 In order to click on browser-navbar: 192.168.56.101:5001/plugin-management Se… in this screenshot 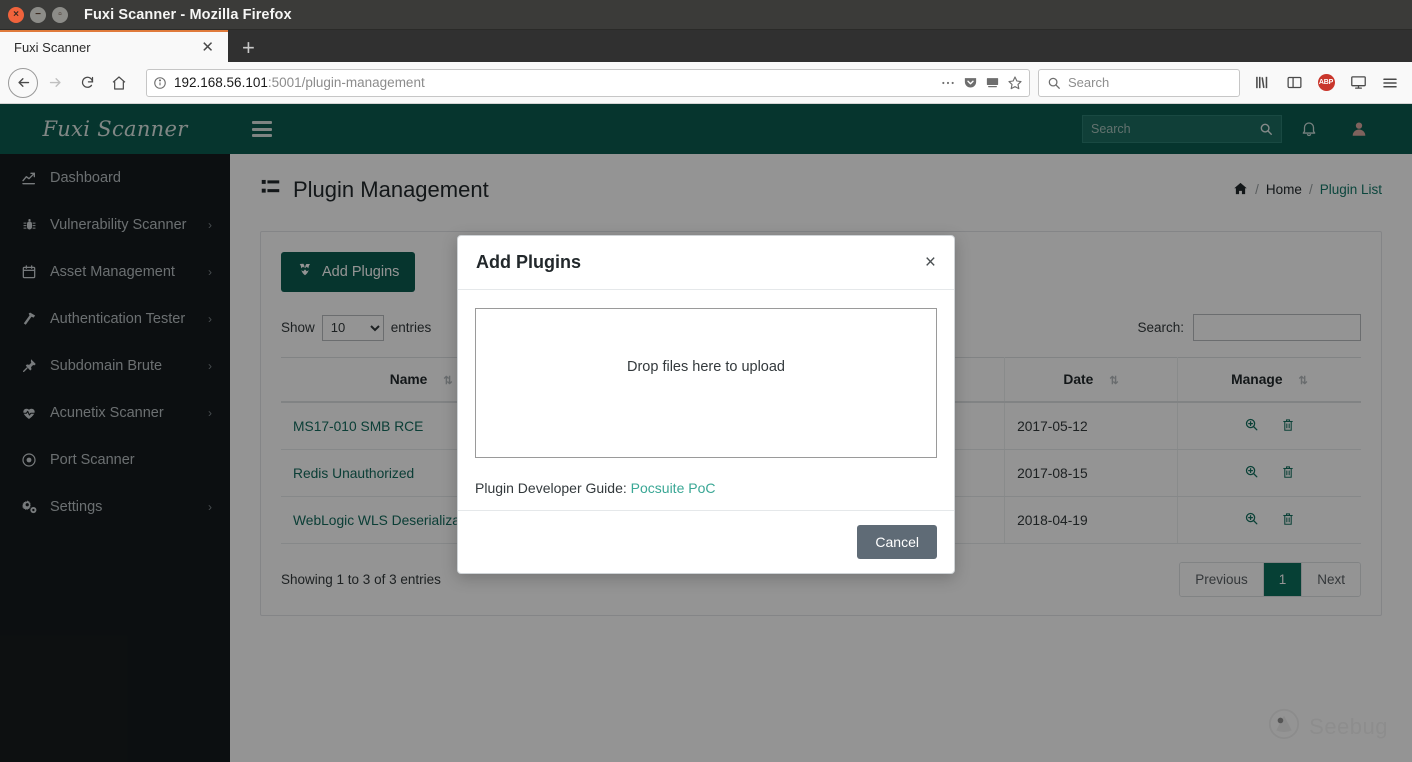, I will do `click(706, 83)`.